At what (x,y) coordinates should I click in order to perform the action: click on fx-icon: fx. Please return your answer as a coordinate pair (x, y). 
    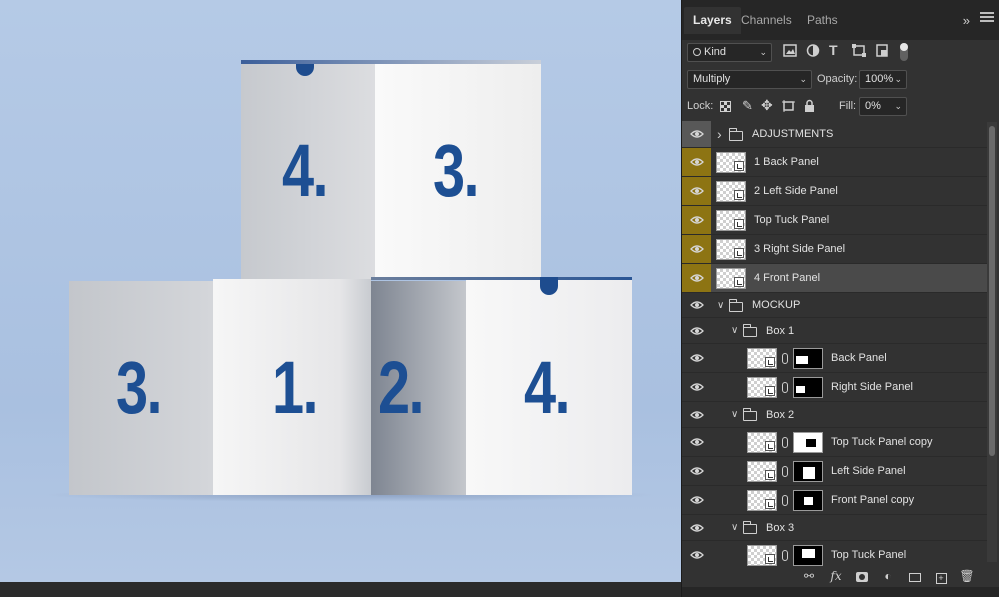
    Looking at the image, I should click on (836, 576).